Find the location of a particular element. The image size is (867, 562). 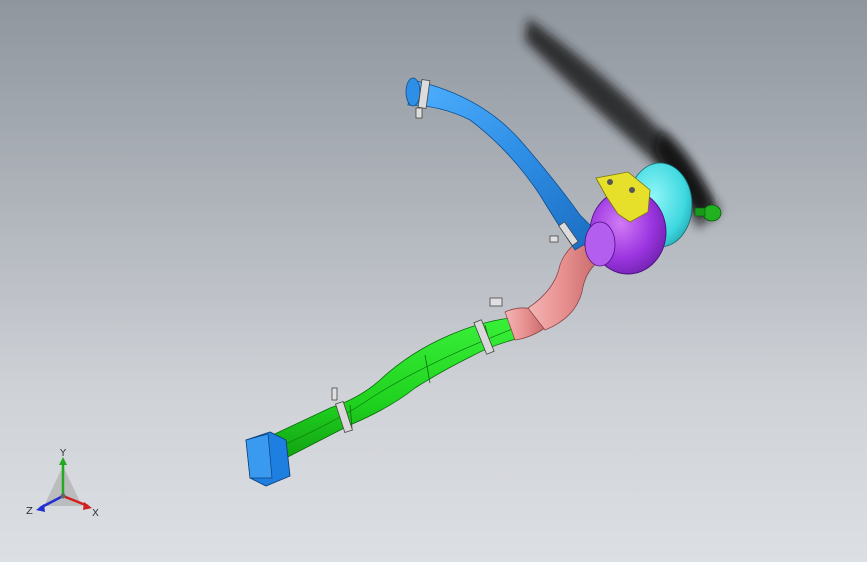

blue-intake-tube is located at coordinates (503, 164).